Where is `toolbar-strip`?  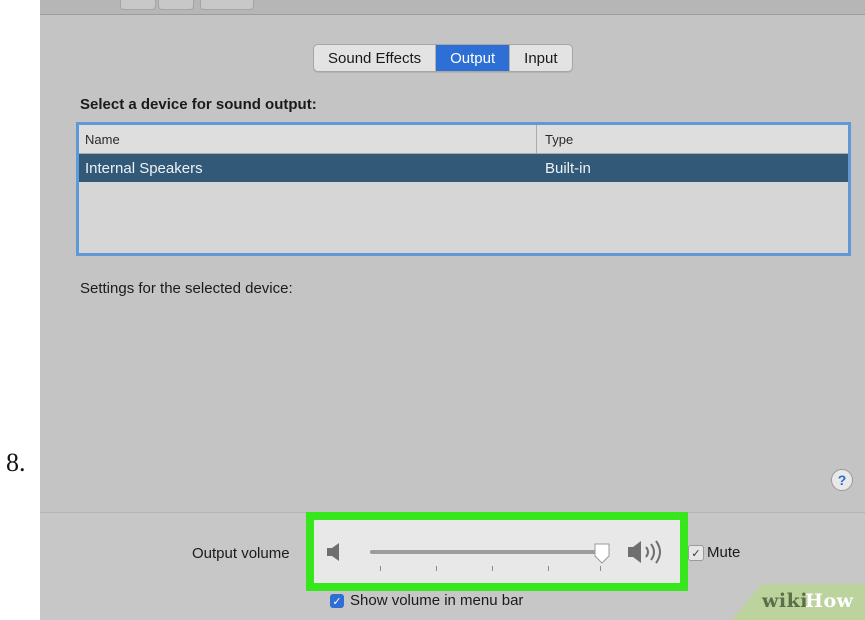
toolbar-strip is located at coordinates (452, 7).